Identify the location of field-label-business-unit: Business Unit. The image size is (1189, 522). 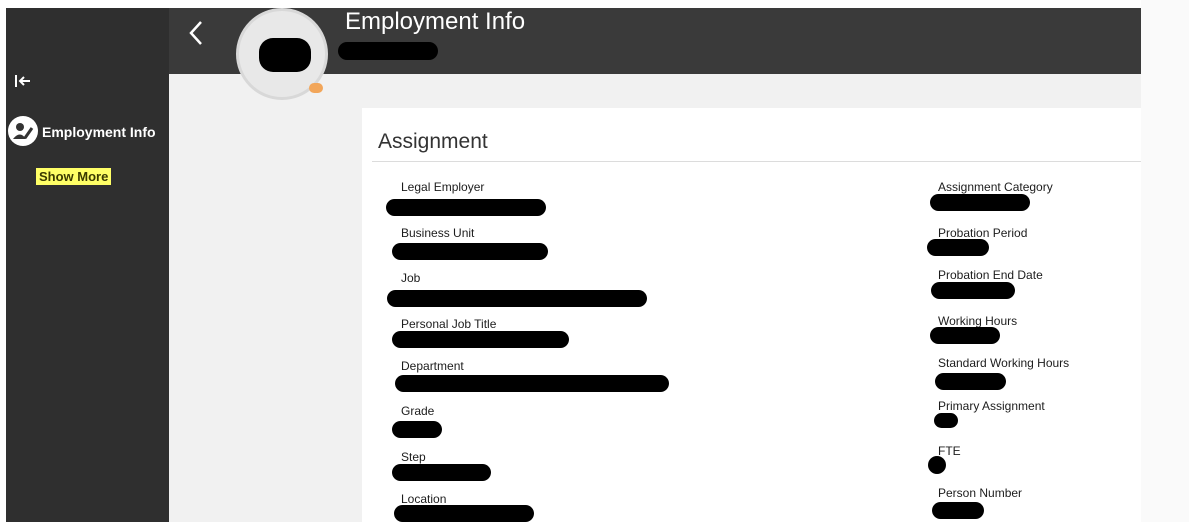
(438, 233).